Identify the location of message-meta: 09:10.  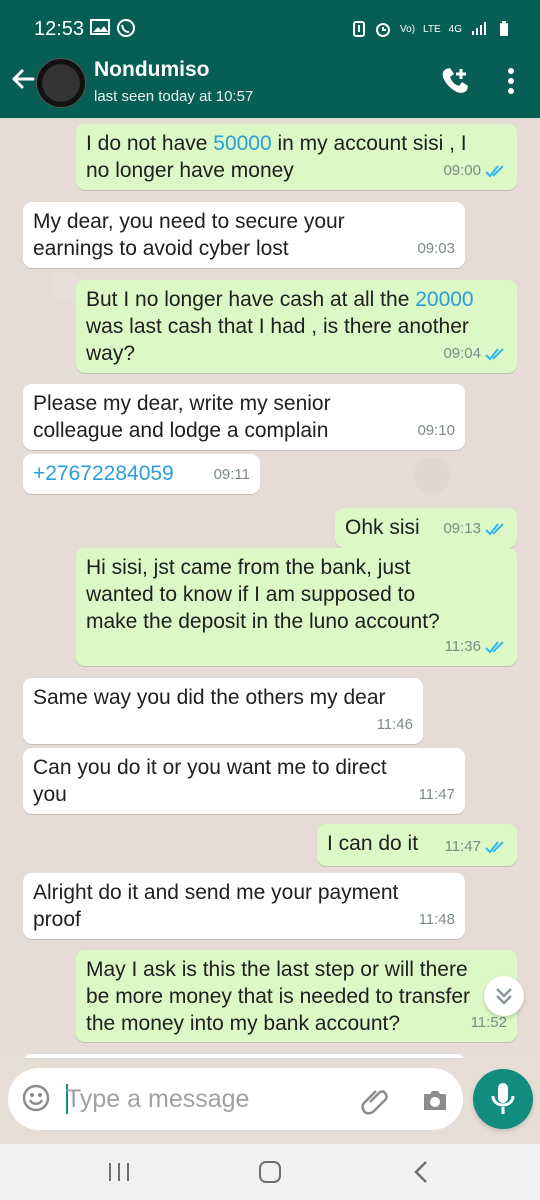
(436, 430).